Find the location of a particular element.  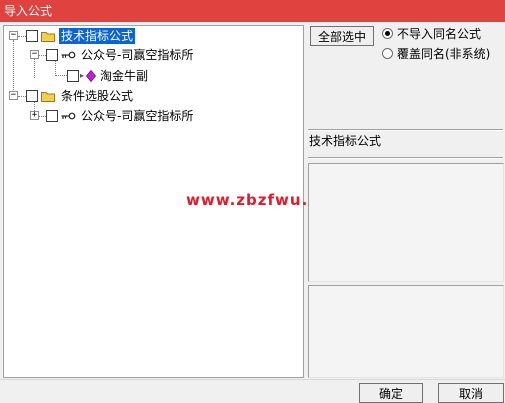

window-title: 导入公式 is located at coordinates (28, 11).